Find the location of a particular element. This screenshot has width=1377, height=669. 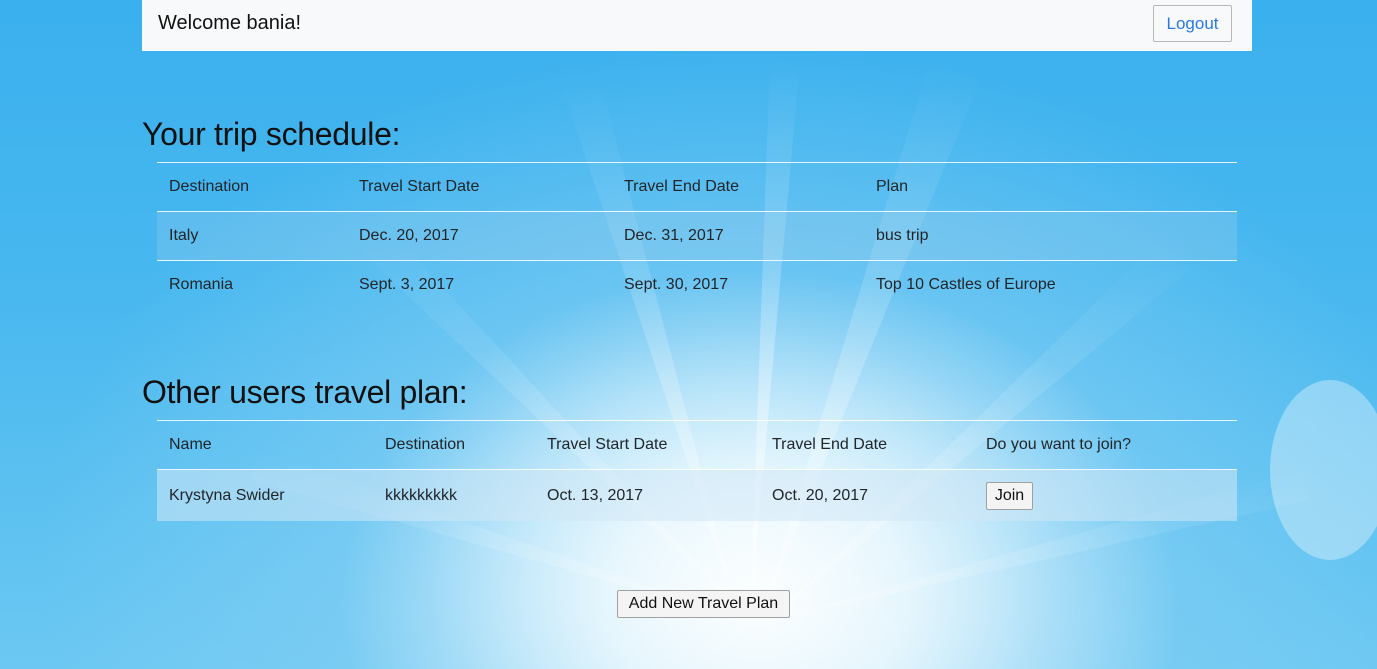

other-plans-title: Other users travel plan: is located at coordinates (305, 392).